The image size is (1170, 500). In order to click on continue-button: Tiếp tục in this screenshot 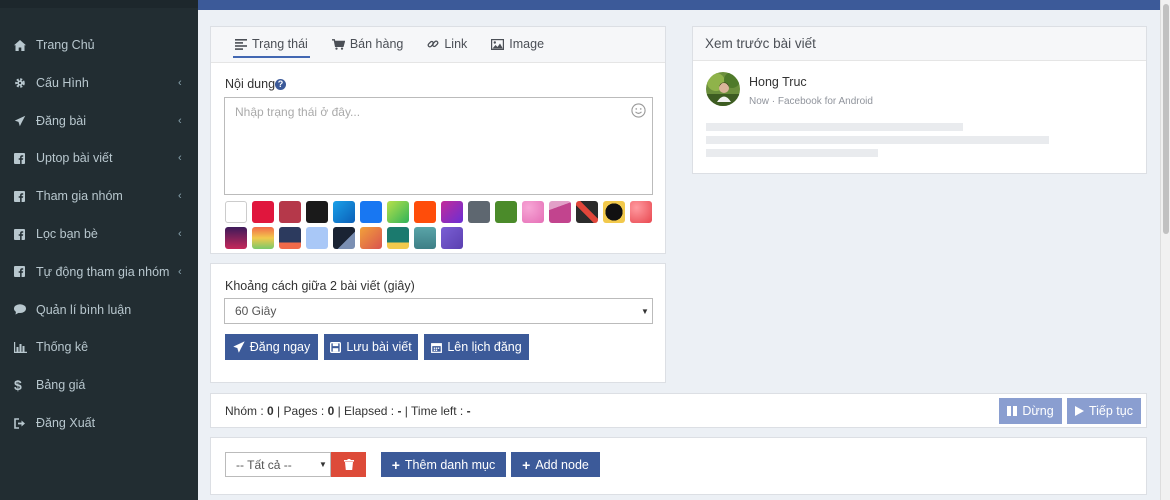, I will do `click(1104, 411)`.